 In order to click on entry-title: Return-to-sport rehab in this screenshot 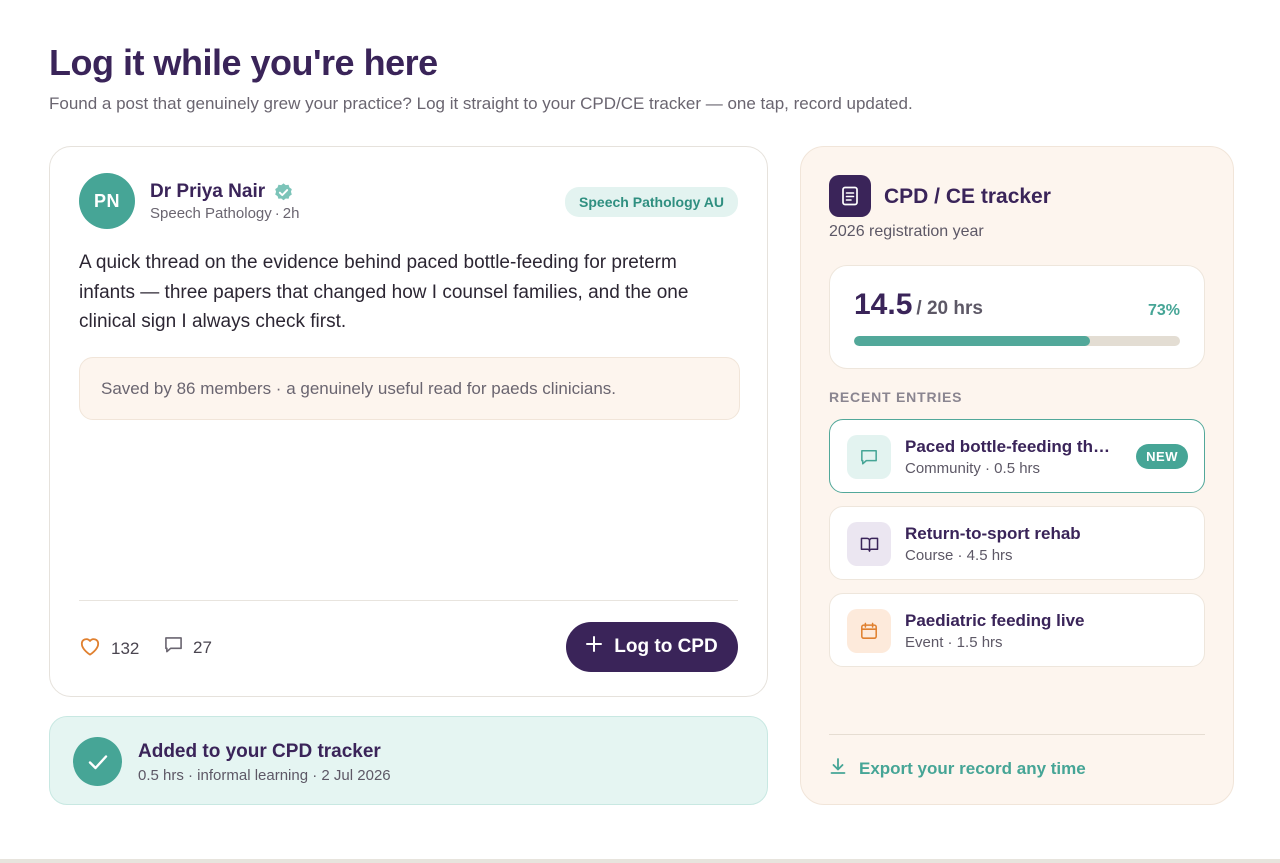, I will do `click(993, 533)`.